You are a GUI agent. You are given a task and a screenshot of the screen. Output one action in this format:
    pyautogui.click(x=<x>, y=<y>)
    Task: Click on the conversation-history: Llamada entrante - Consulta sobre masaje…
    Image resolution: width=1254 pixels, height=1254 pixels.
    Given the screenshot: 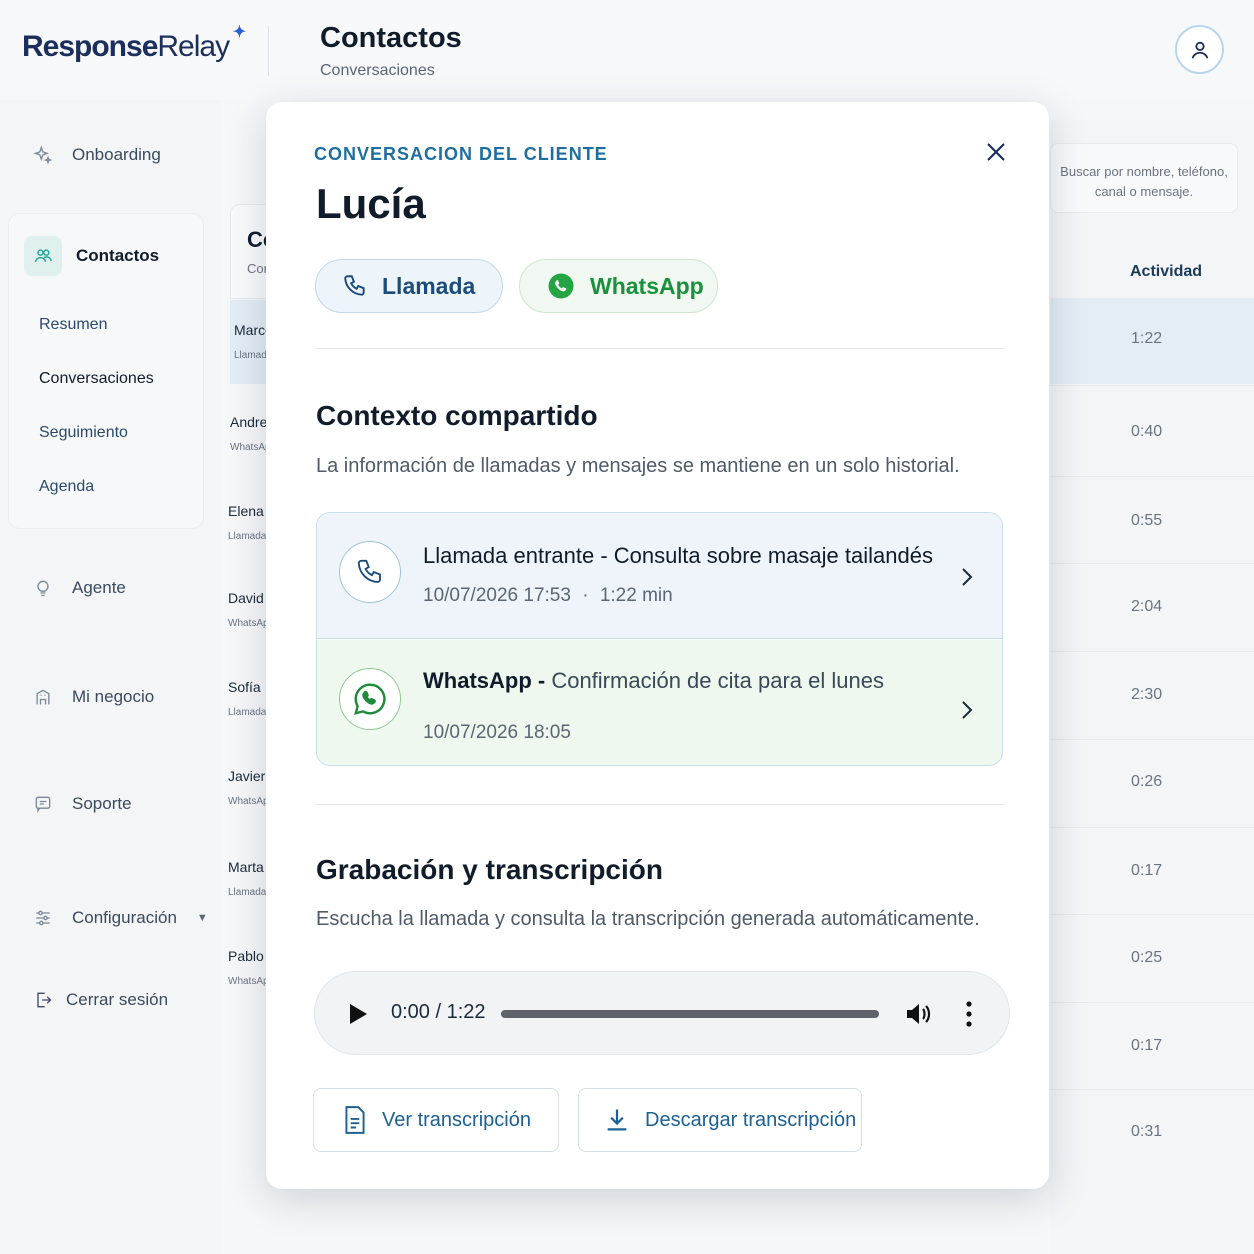 What is the action you would take?
    pyautogui.click(x=659, y=639)
    